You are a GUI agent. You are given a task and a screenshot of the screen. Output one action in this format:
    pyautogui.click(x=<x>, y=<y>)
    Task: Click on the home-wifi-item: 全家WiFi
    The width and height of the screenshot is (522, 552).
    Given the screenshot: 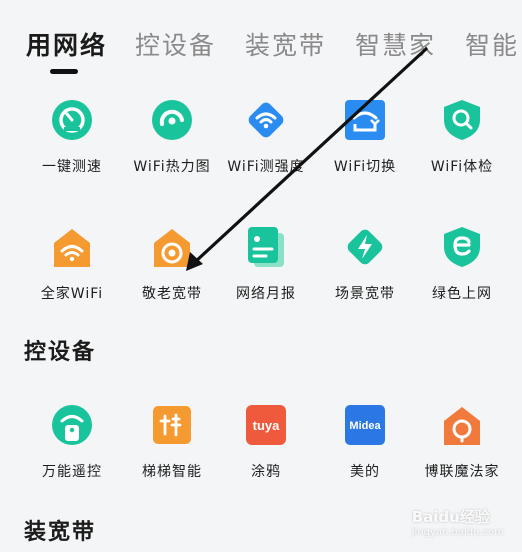 What is the action you would take?
    pyautogui.click(x=72, y=264)
    